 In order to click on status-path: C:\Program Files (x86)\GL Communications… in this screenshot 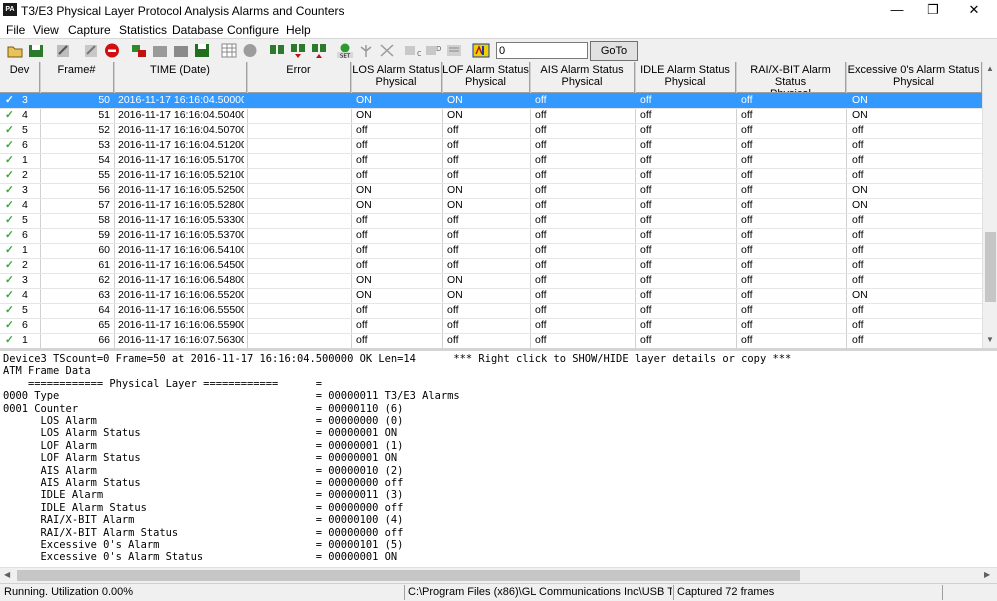, I will do `click(540, 592)`.